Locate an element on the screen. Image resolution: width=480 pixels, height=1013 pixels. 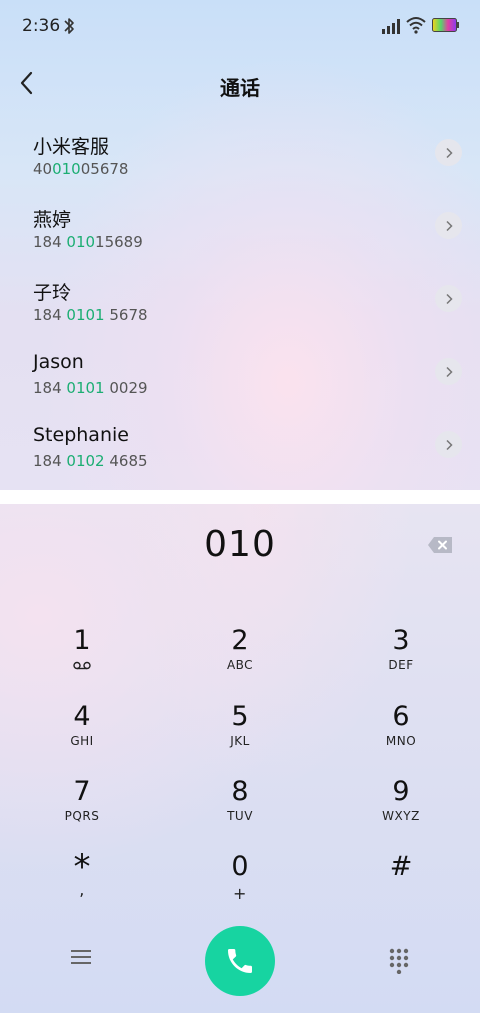
key-9: 9 WXYZ is located at coordinates (401, 812).